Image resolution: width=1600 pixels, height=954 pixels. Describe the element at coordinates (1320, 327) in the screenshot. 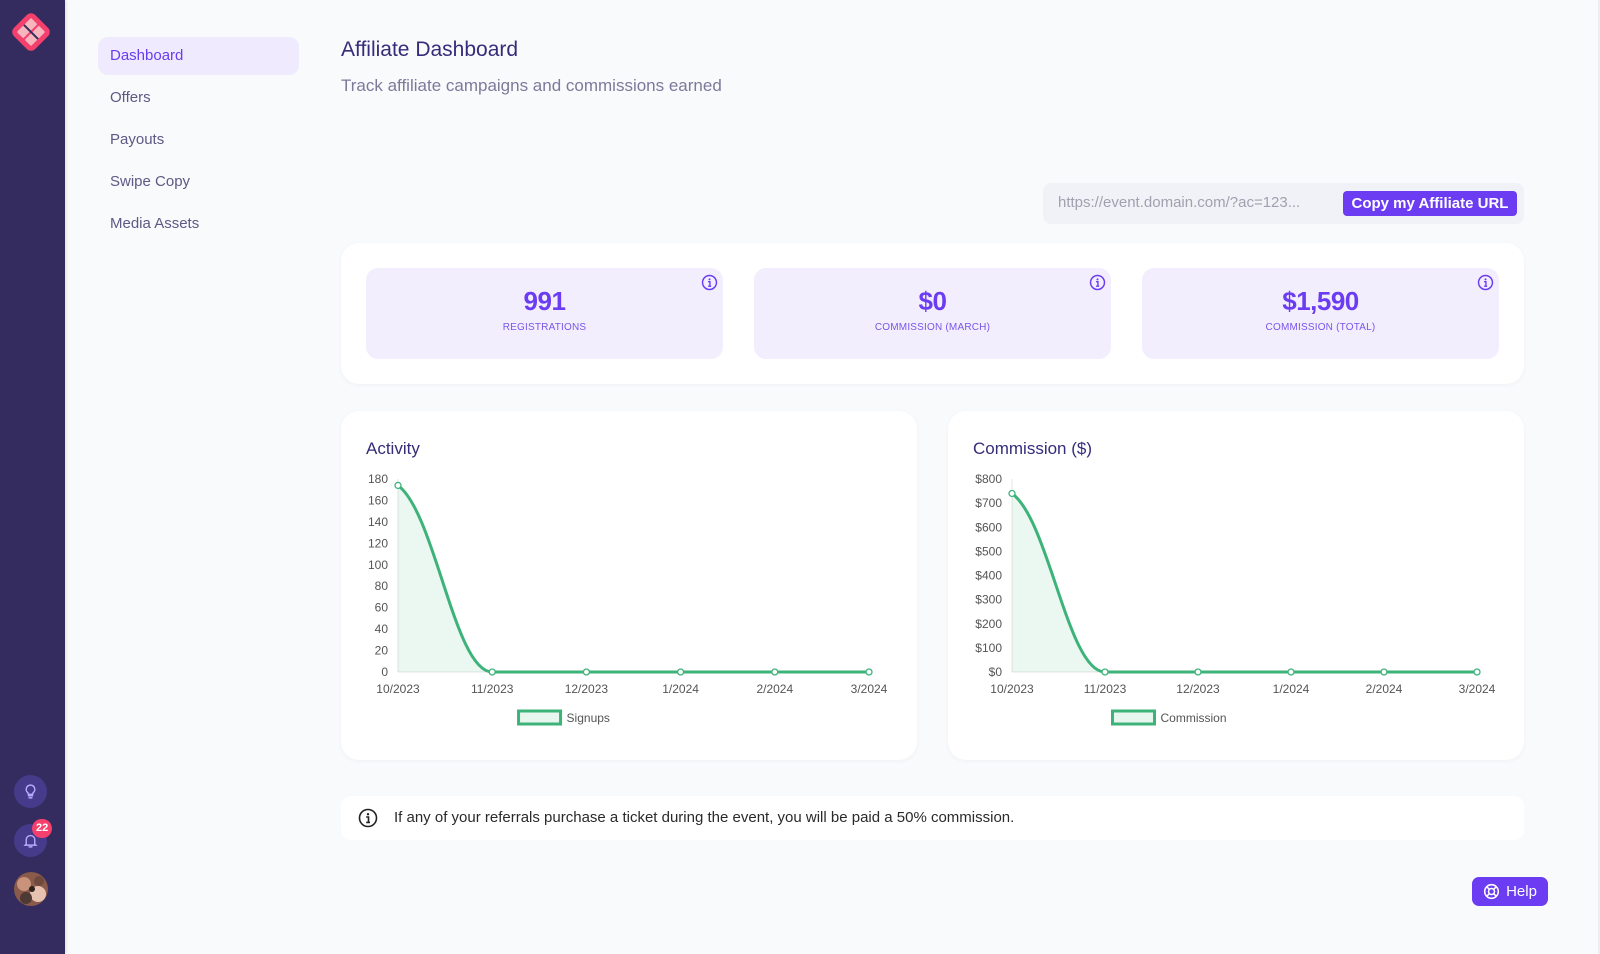

I see `stat-label: Commission (Total)` at that location.